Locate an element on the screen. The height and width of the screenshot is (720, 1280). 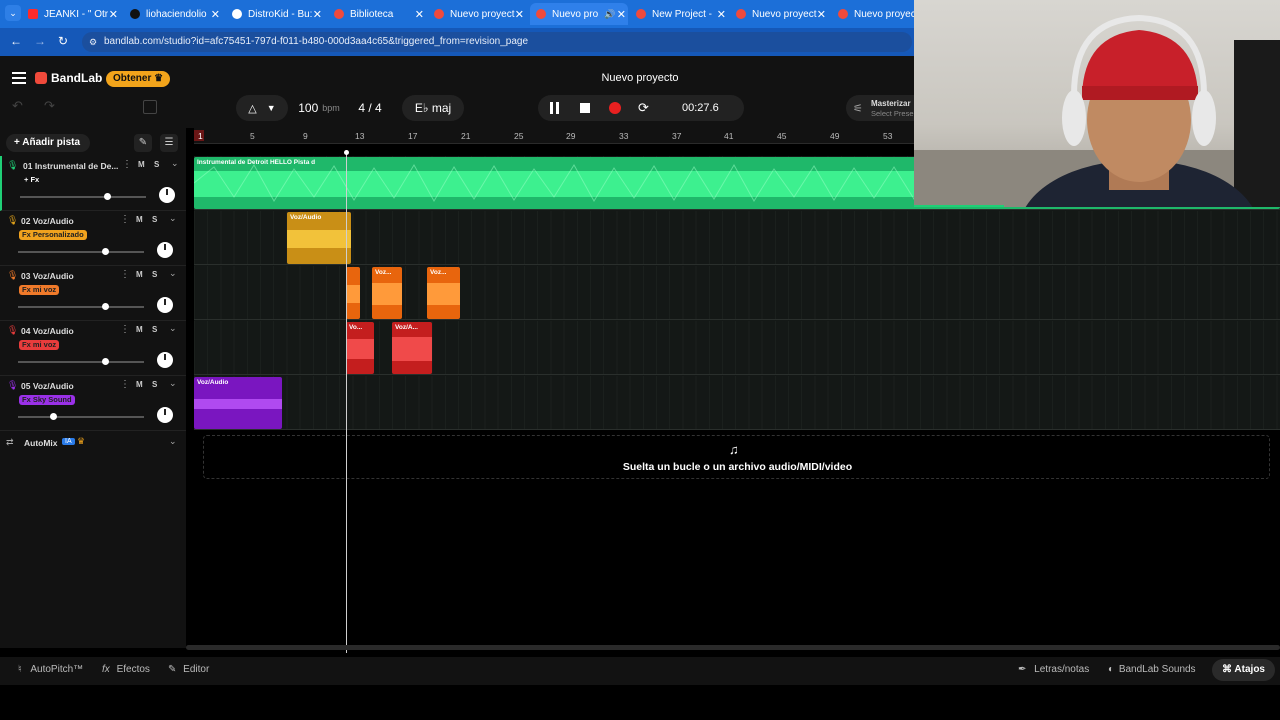
atajos-button: ⌘ Atajos is located at coordinates (1243, 670).